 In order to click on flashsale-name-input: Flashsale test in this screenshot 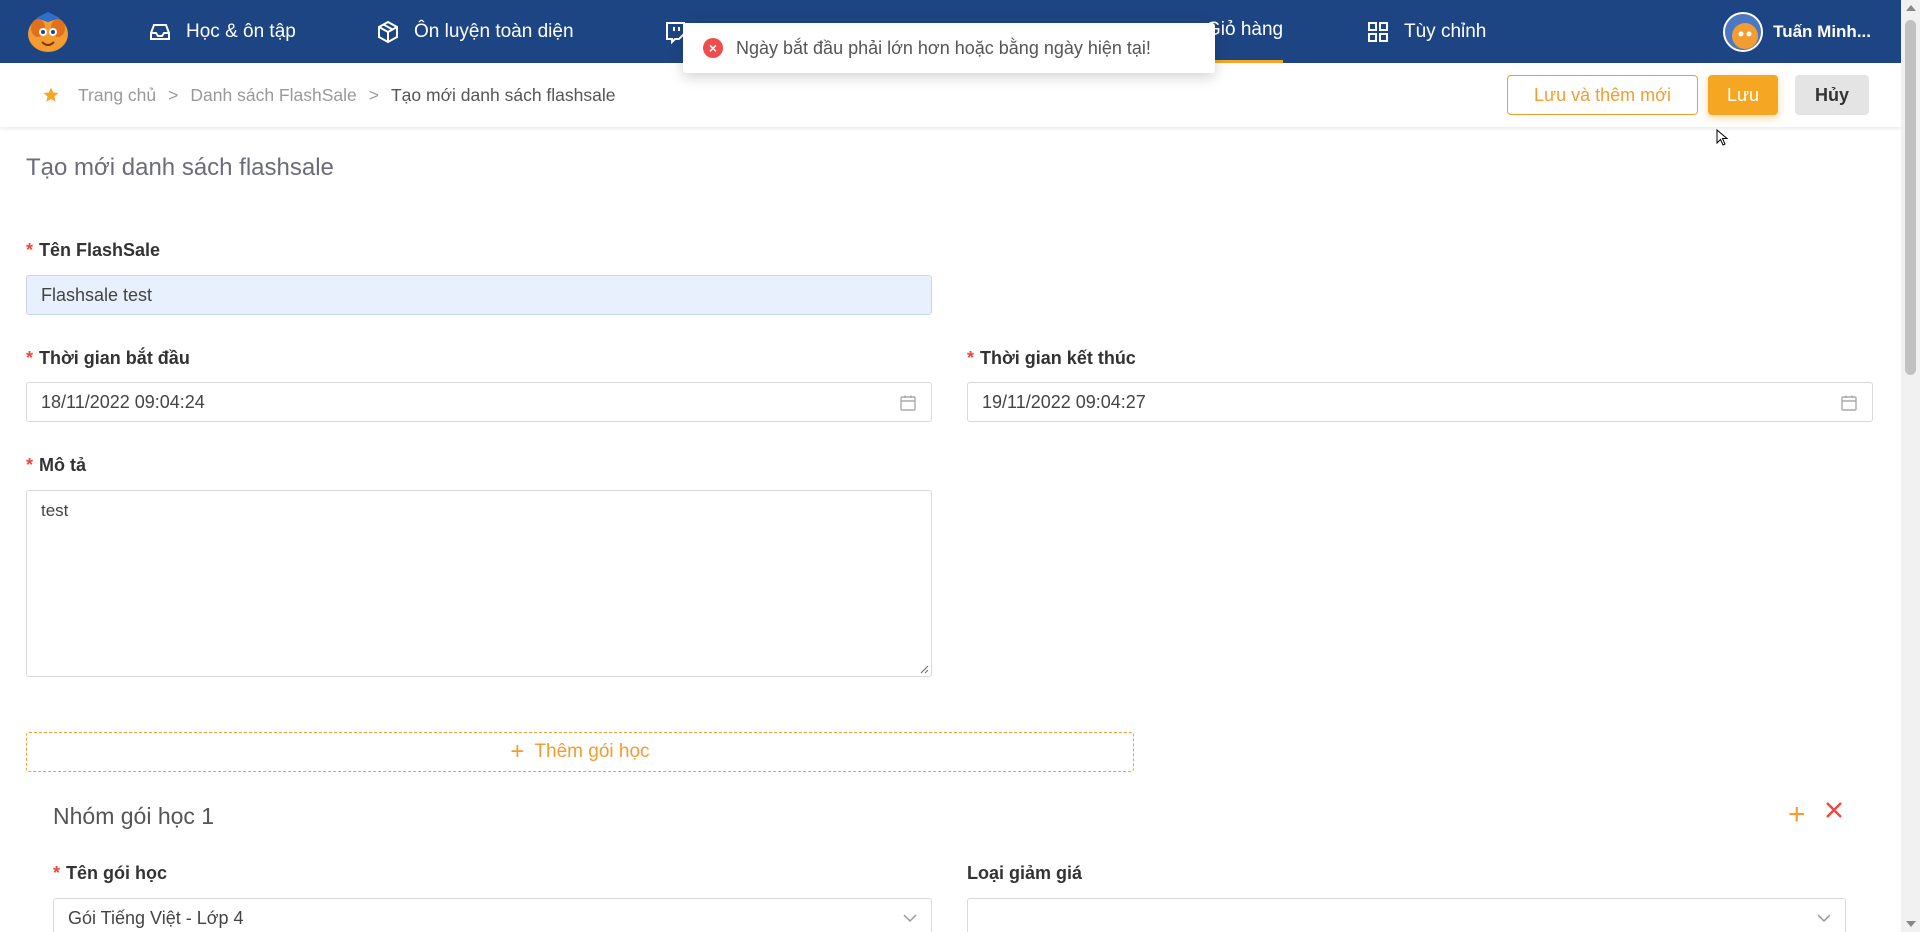, I will do `click(479, 295)`.